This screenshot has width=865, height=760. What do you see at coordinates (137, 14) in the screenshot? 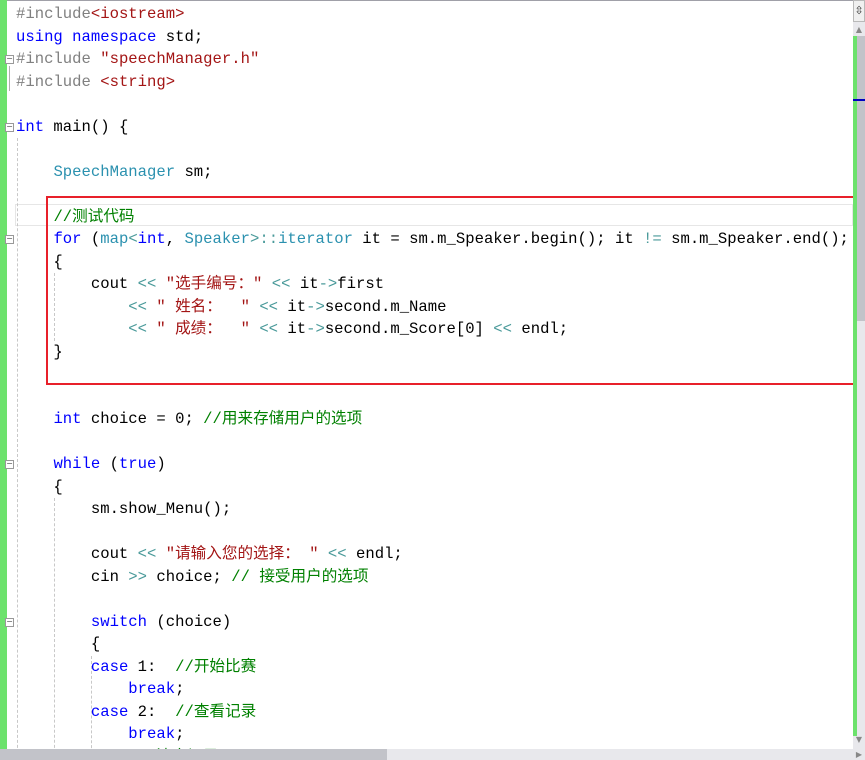
I see `code-token: <iostream>` at bounding box center [137, 14].